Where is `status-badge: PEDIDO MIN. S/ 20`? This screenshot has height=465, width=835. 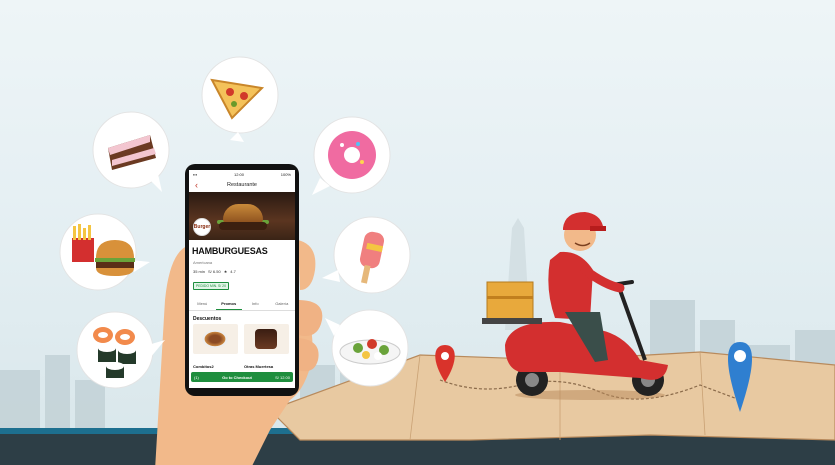 status-badge: PEDIDO MIN. S/ 20 is located at coordinates (211, 286).